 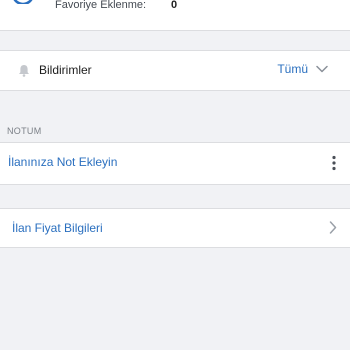 I want to click on favorites-count-label: Favoriye Eklenme:, so click(x=101, y=5).